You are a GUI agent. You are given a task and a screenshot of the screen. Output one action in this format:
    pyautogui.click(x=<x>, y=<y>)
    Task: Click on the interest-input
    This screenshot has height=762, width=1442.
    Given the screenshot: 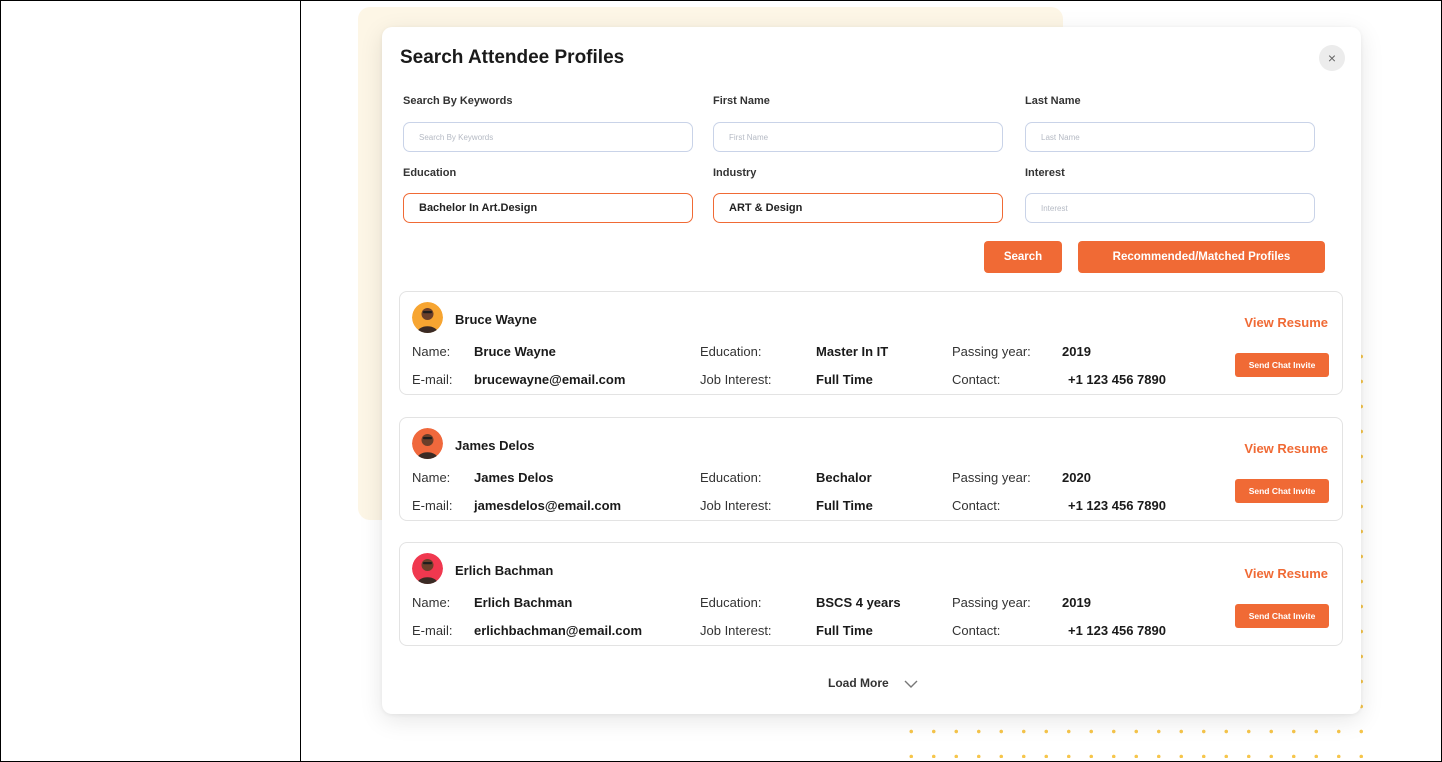 What is the action you would take?
    pyautogui.click(x=1170, y=208)
    